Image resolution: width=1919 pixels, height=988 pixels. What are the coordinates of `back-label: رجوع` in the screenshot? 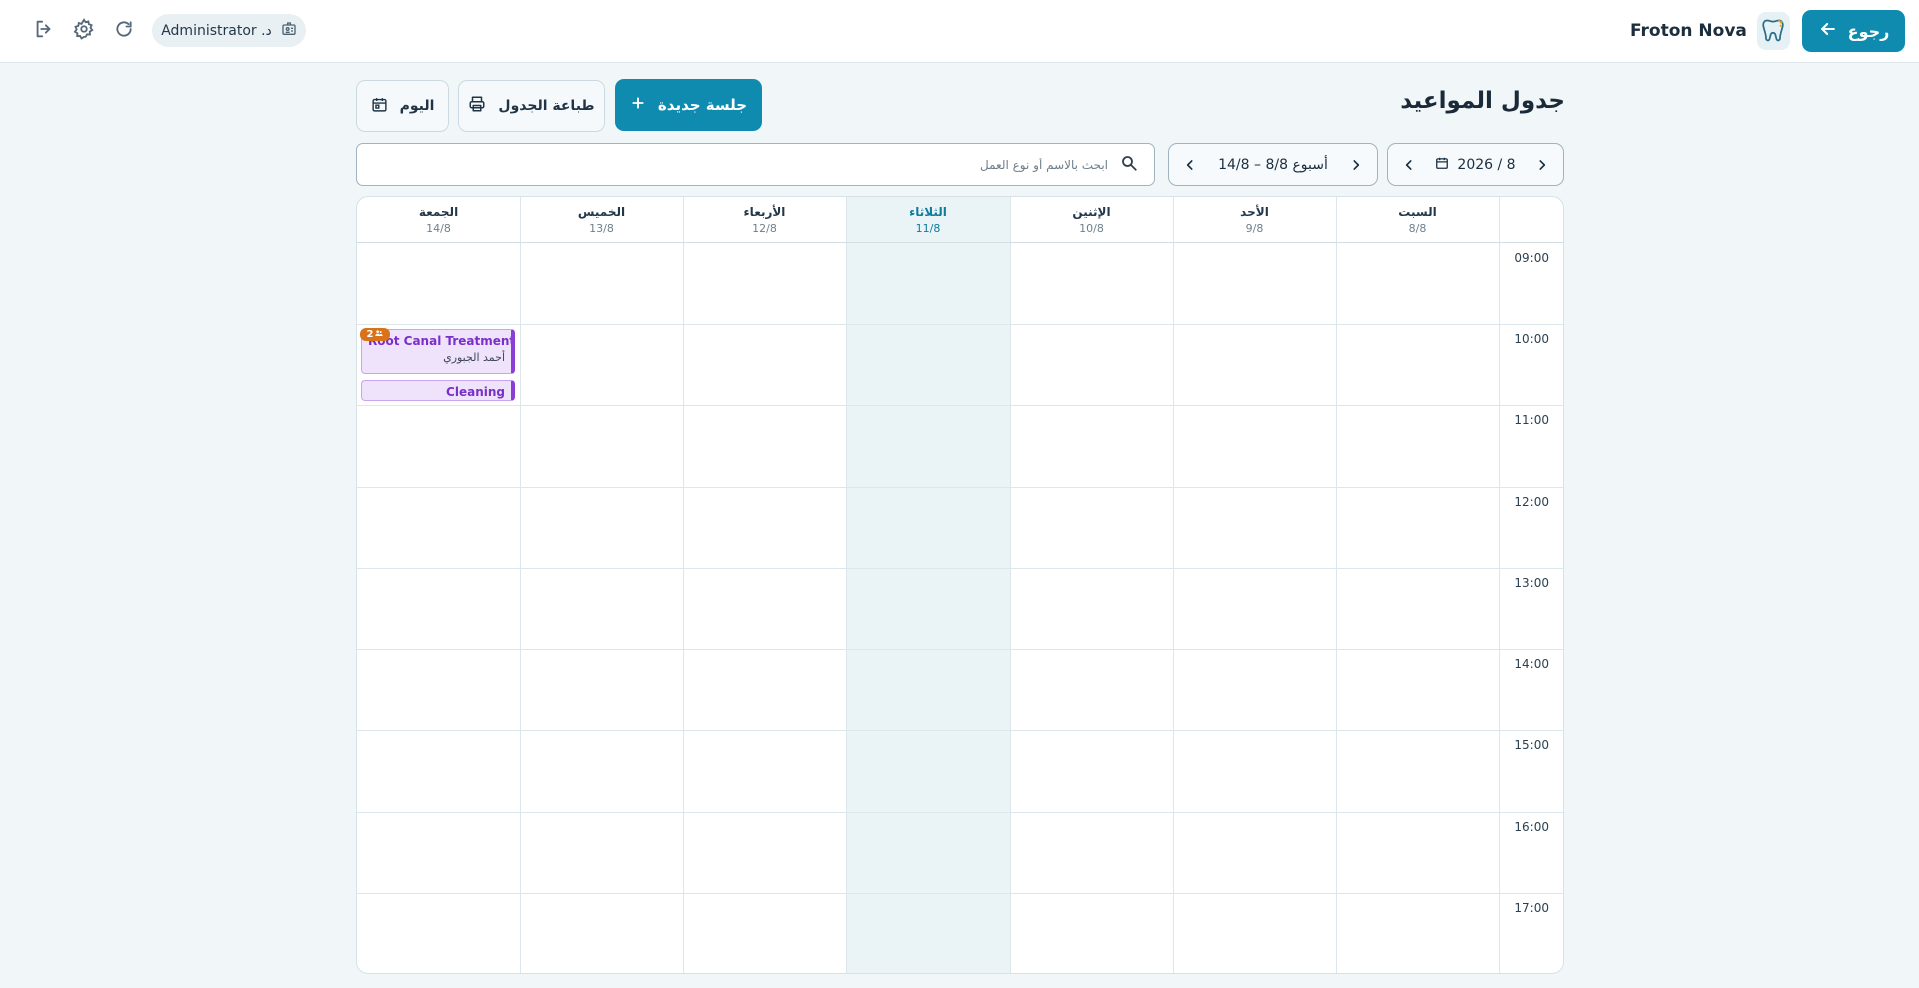 It's located at (1868, 31).